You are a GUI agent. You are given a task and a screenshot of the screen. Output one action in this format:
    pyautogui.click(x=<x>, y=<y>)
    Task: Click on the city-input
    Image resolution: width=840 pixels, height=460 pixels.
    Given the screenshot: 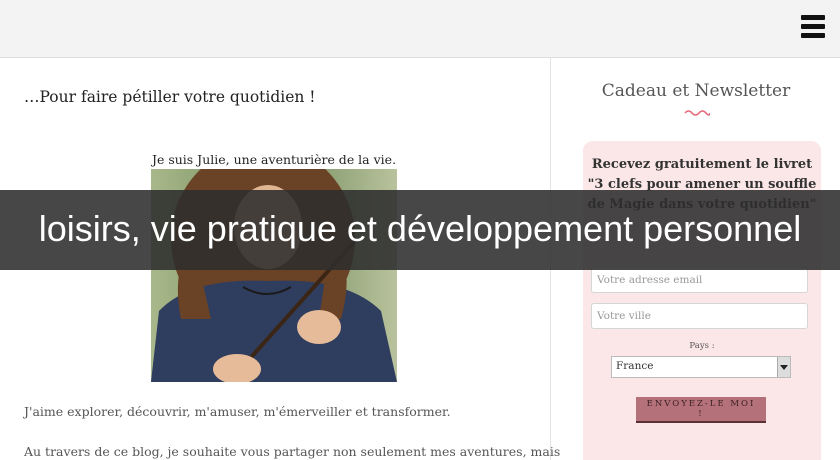 What is the action you would take?
    pyautogui.click(x=699, y=316)
    